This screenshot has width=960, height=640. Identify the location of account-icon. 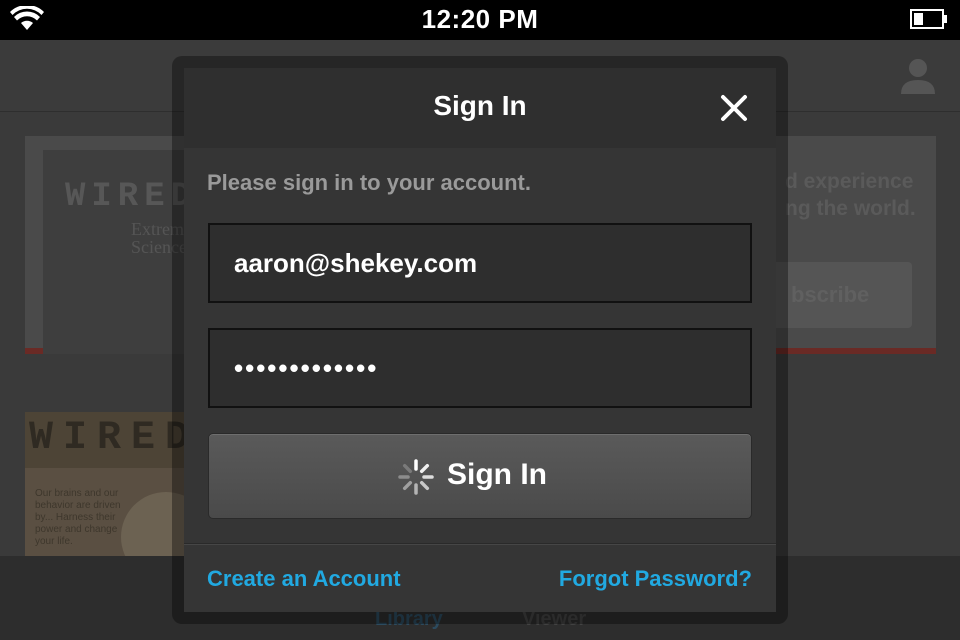
(918, 76).